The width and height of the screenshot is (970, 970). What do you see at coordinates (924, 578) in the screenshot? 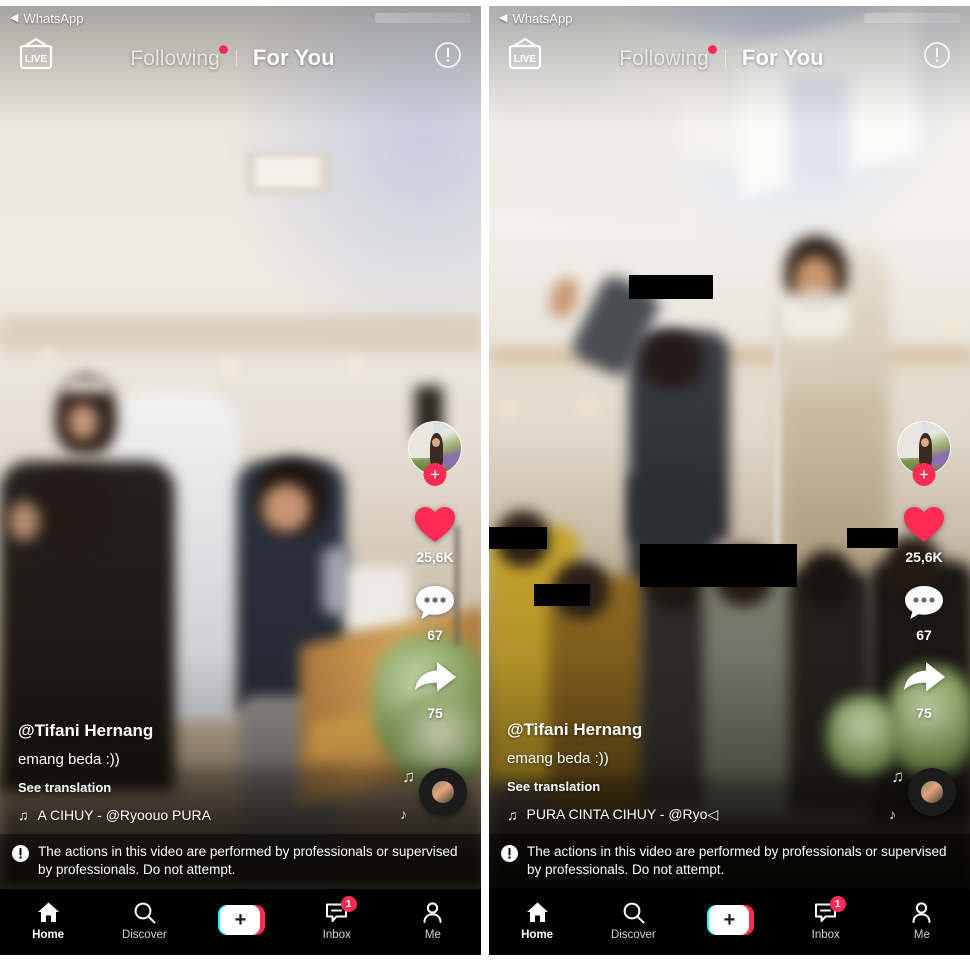
I see `action-rail-right: + 25,6K 67 75` at bounding box center [924, 578].